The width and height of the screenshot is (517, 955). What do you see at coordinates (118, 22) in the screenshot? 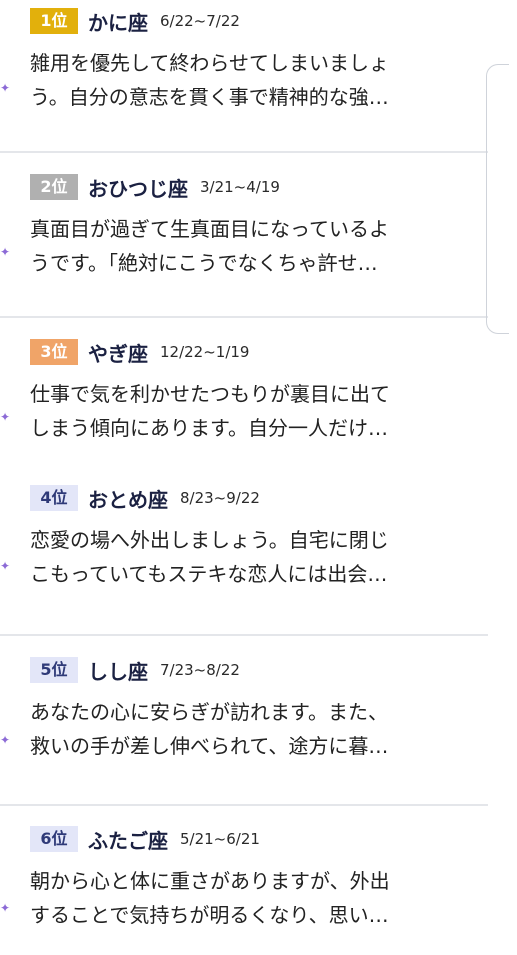
I see `sign-name: かに座` at bounding box center [118, 22].